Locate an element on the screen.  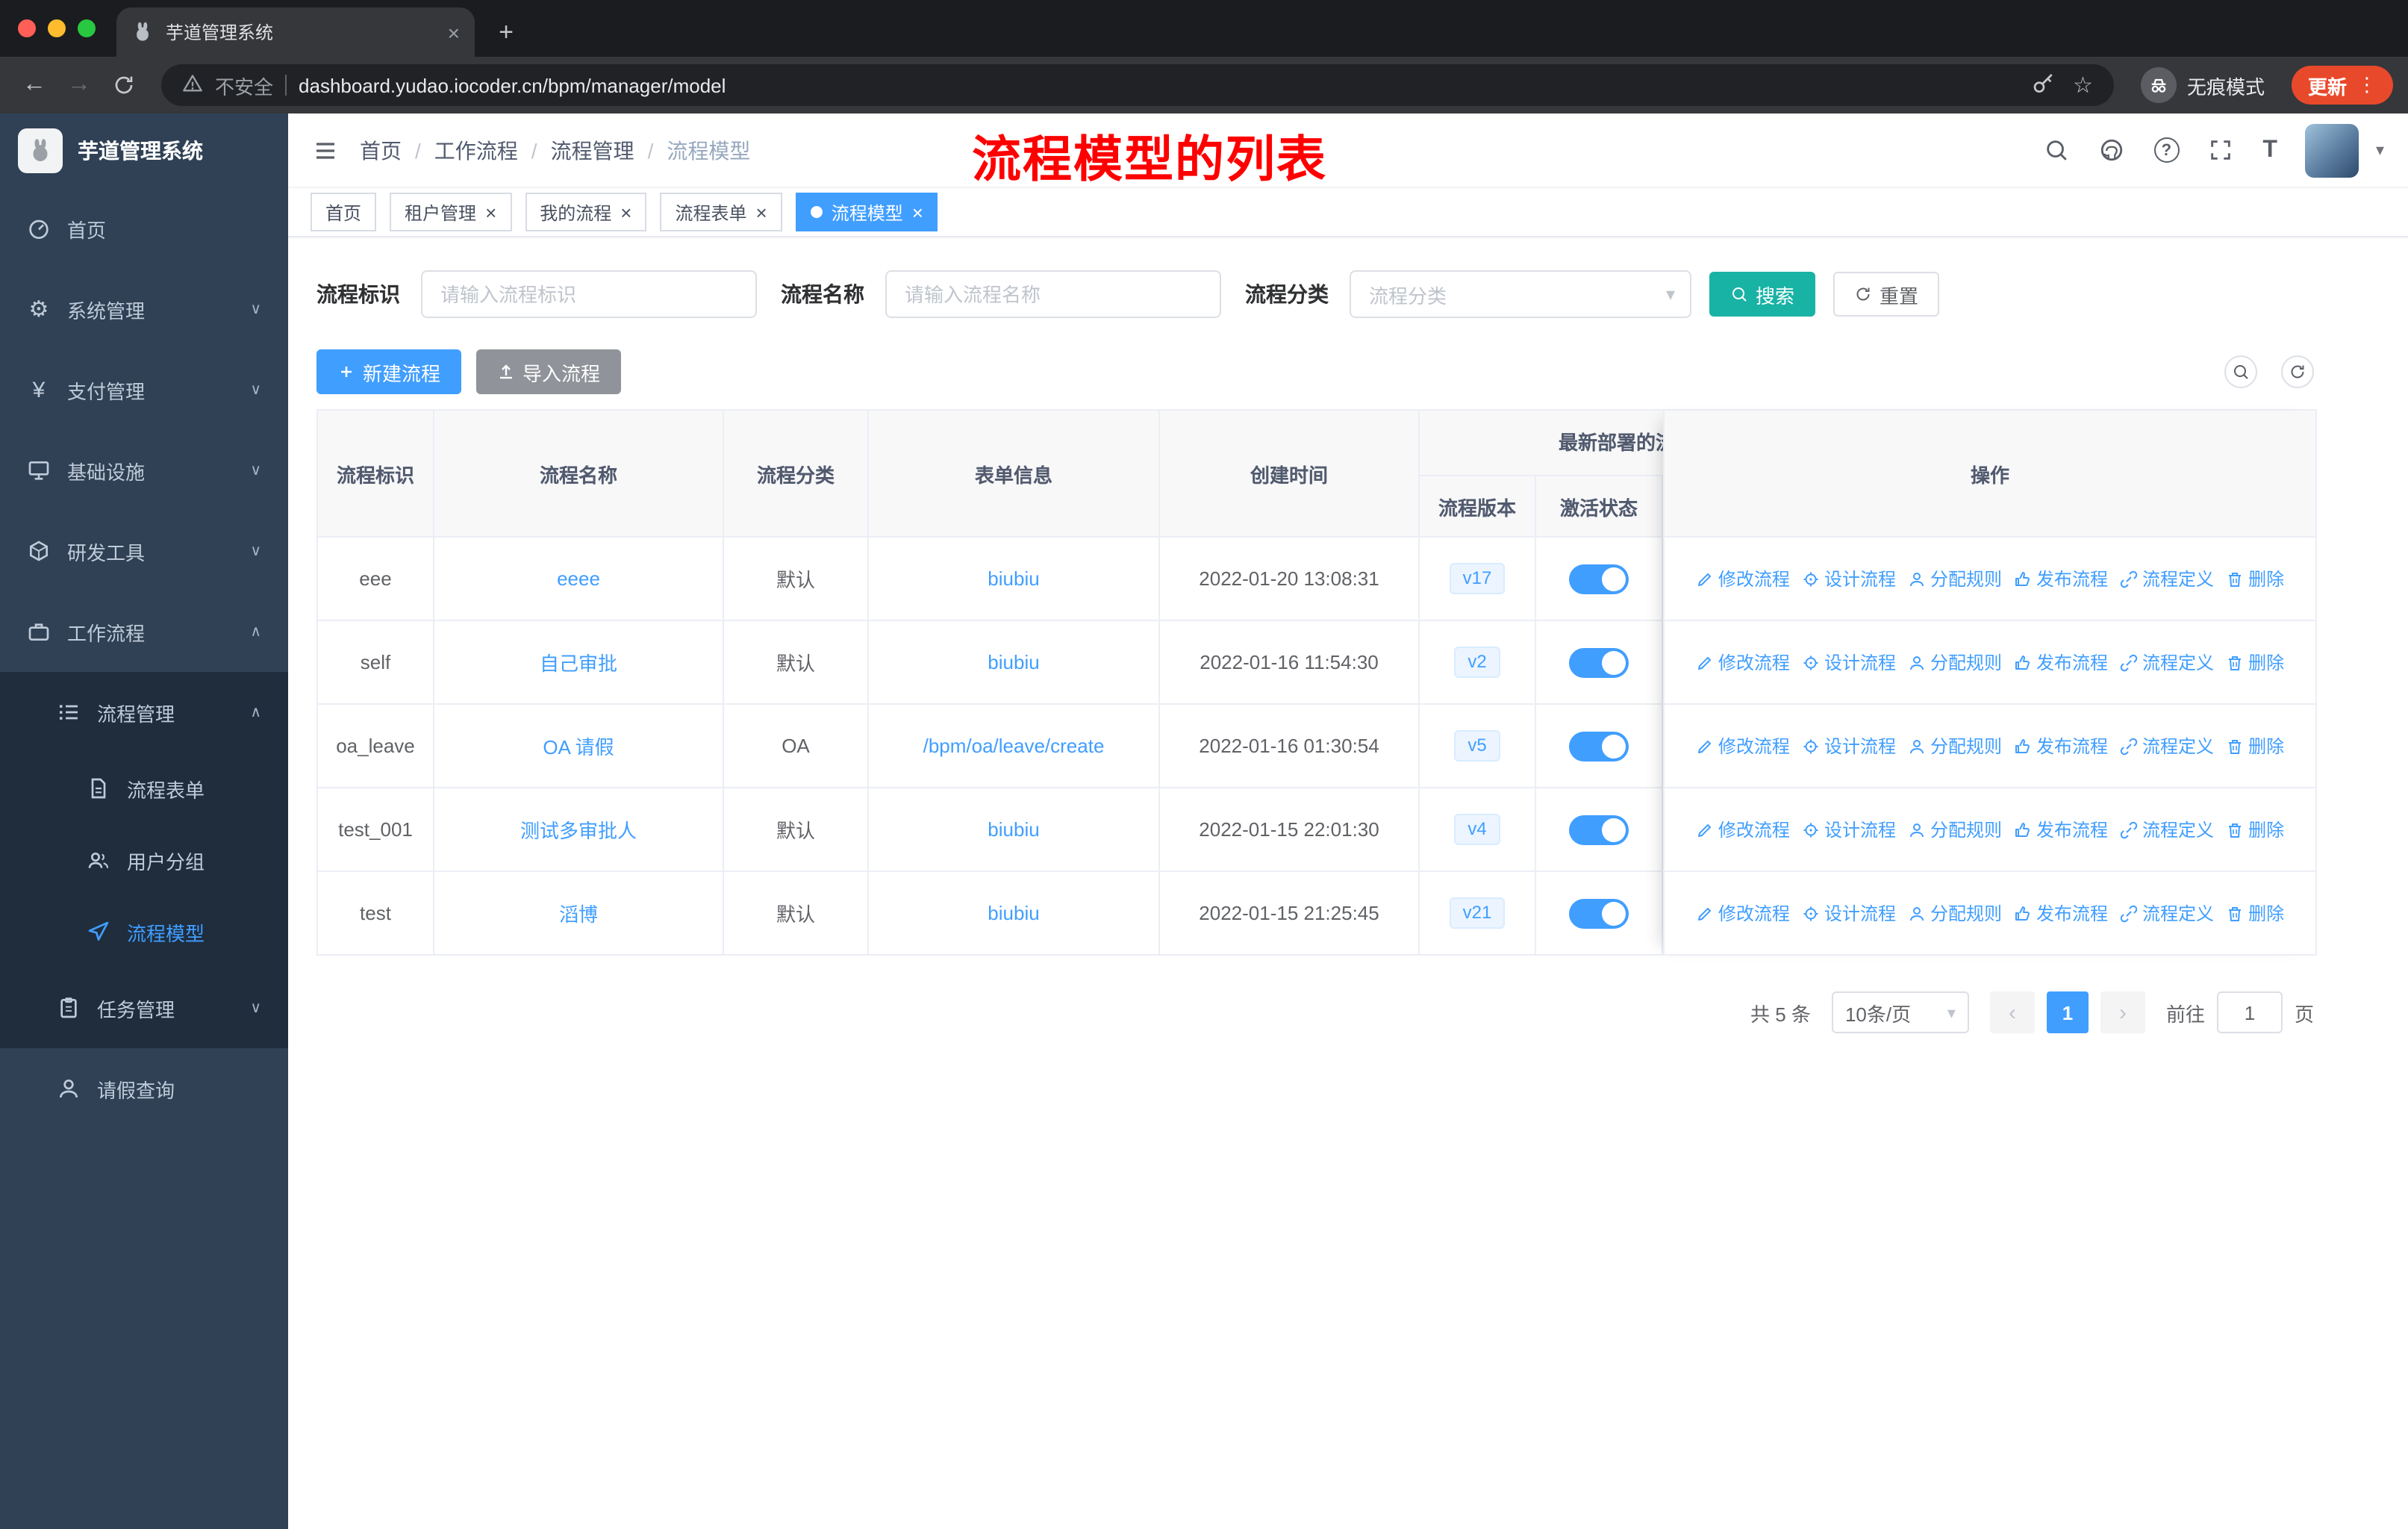
toggle-search-button is located at coordinates (2240, 371).